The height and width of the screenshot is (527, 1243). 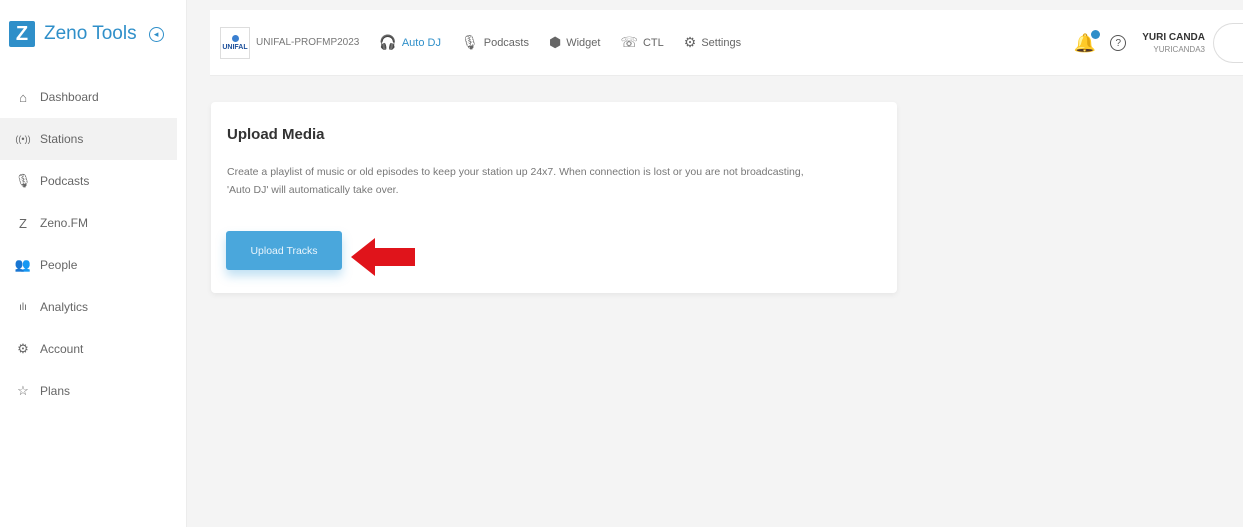 I want to click on sidebar-item-account: ⚙ Account, so click(x=93, y=349).